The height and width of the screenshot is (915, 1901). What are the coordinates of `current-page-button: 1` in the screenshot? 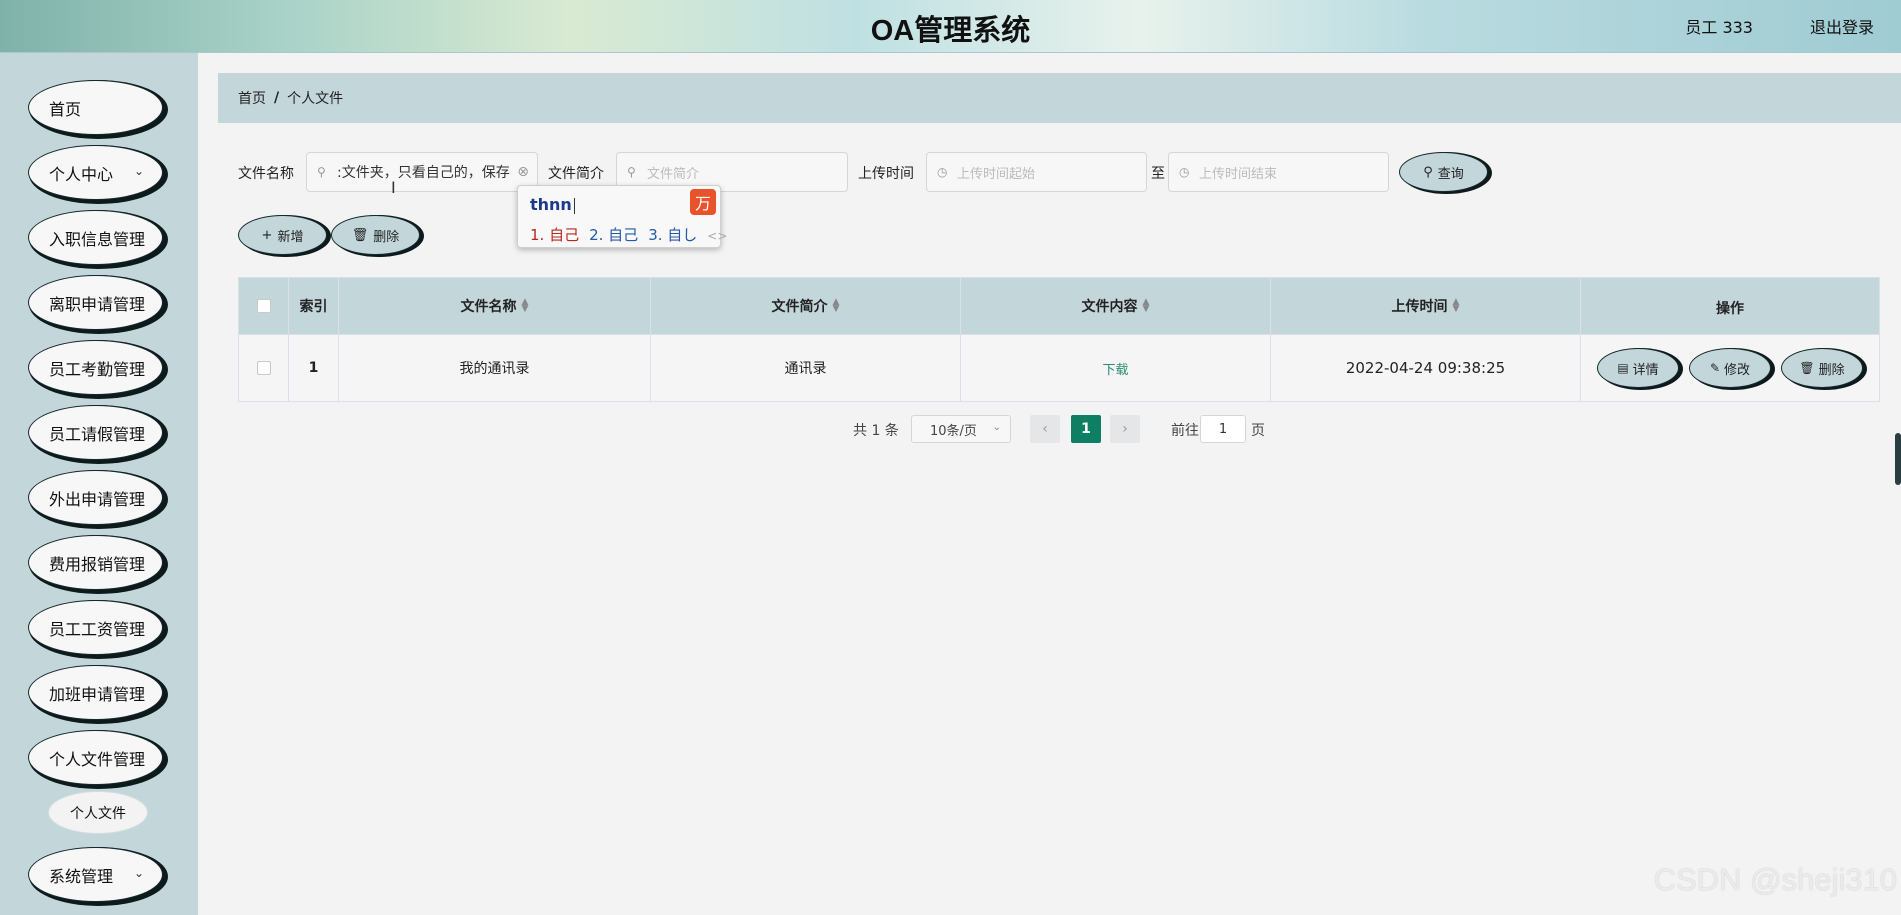 It's located at (1086, 429).